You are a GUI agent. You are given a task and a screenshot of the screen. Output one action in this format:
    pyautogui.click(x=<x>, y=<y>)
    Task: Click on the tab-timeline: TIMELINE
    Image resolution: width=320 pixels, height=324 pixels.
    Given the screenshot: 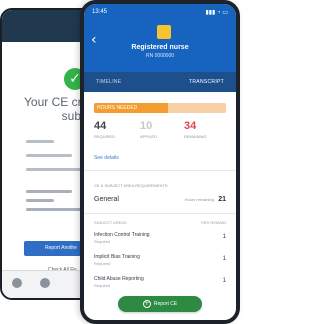 What is the action you would take?
    pyautogui.click(x=108, y=82)
    